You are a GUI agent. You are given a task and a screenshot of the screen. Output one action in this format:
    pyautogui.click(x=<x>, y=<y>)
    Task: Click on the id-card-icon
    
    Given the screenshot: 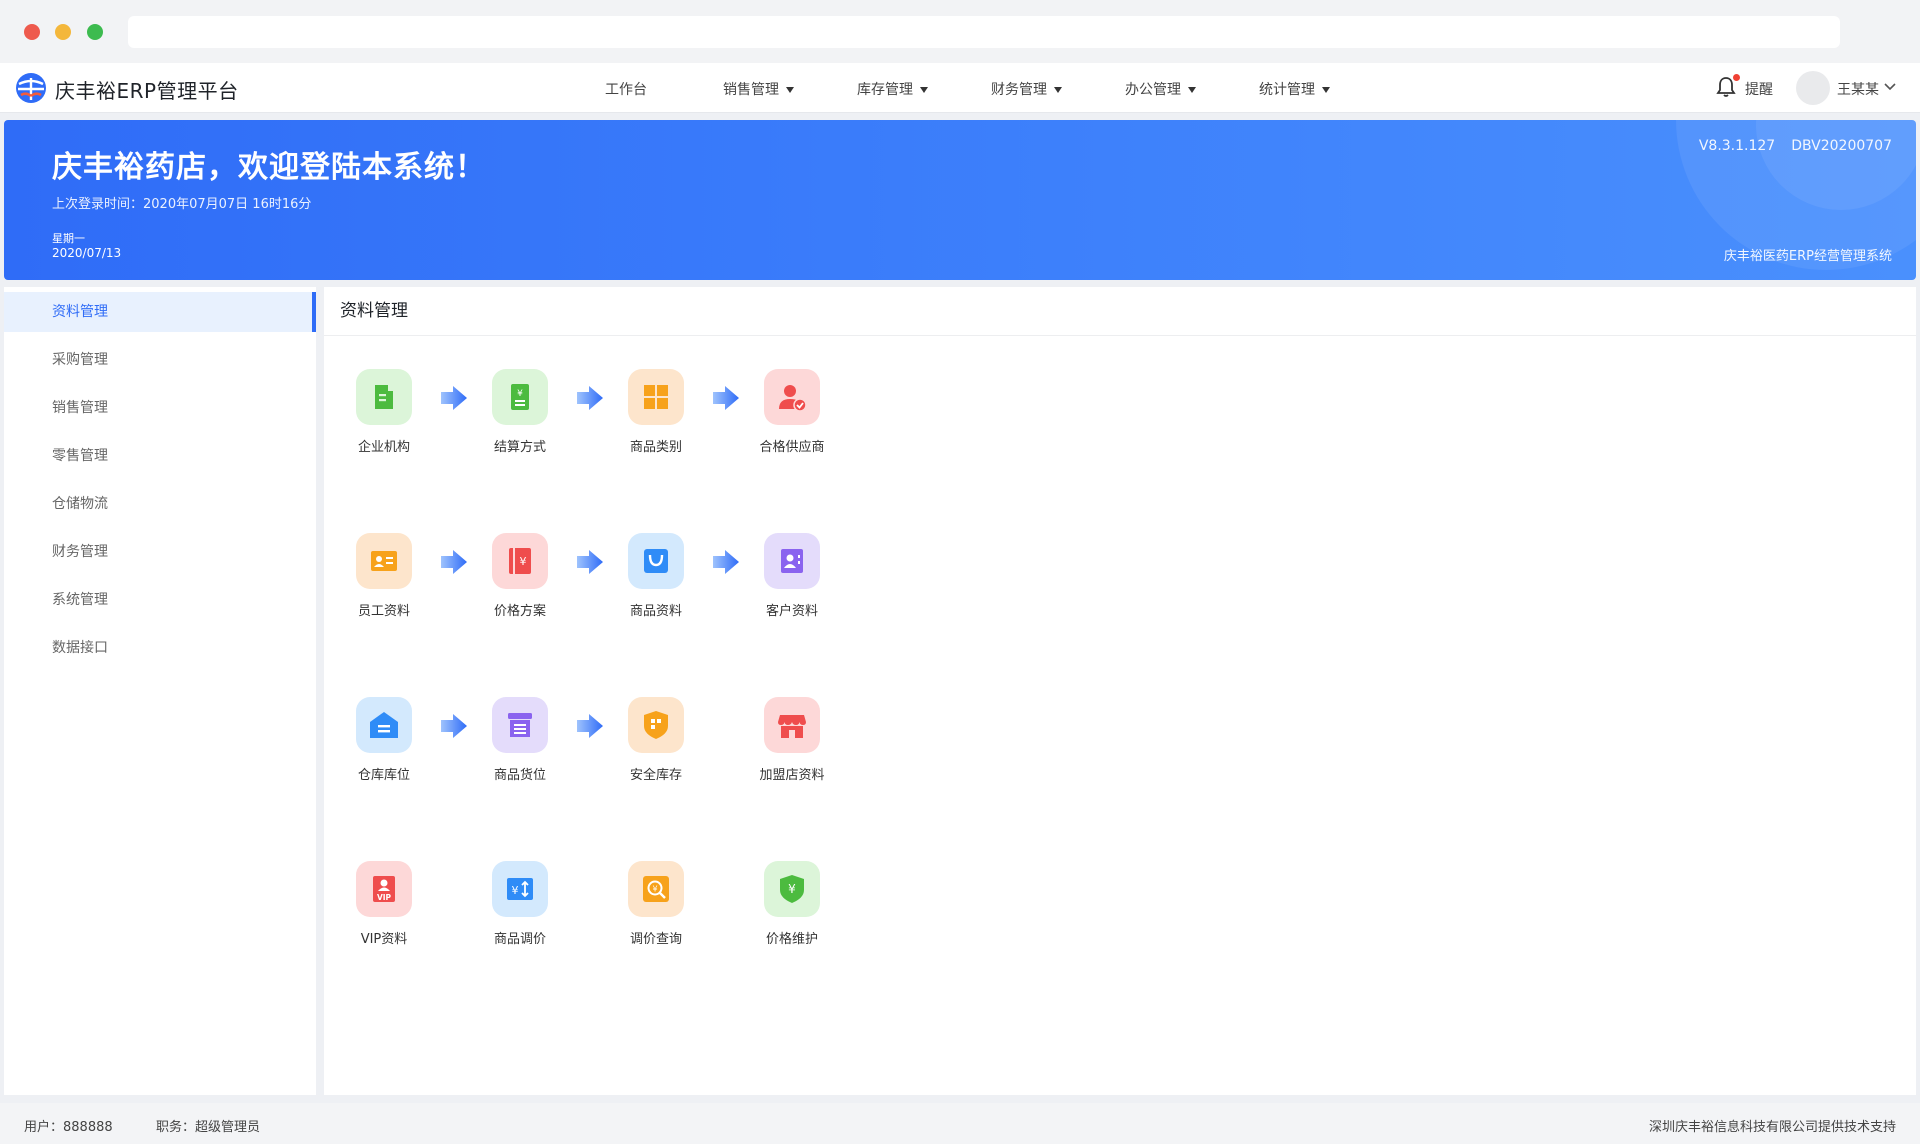 What is the action you would take?
    pyautogui.click(x=384, y=561)
    